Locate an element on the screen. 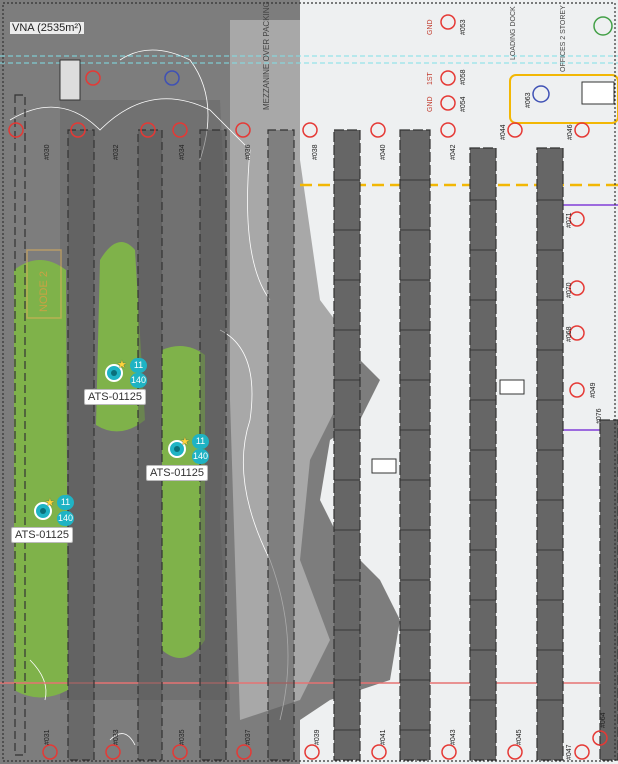 The image size is (618, 764). floor-label: #054 is located at coordinates (463, 104).